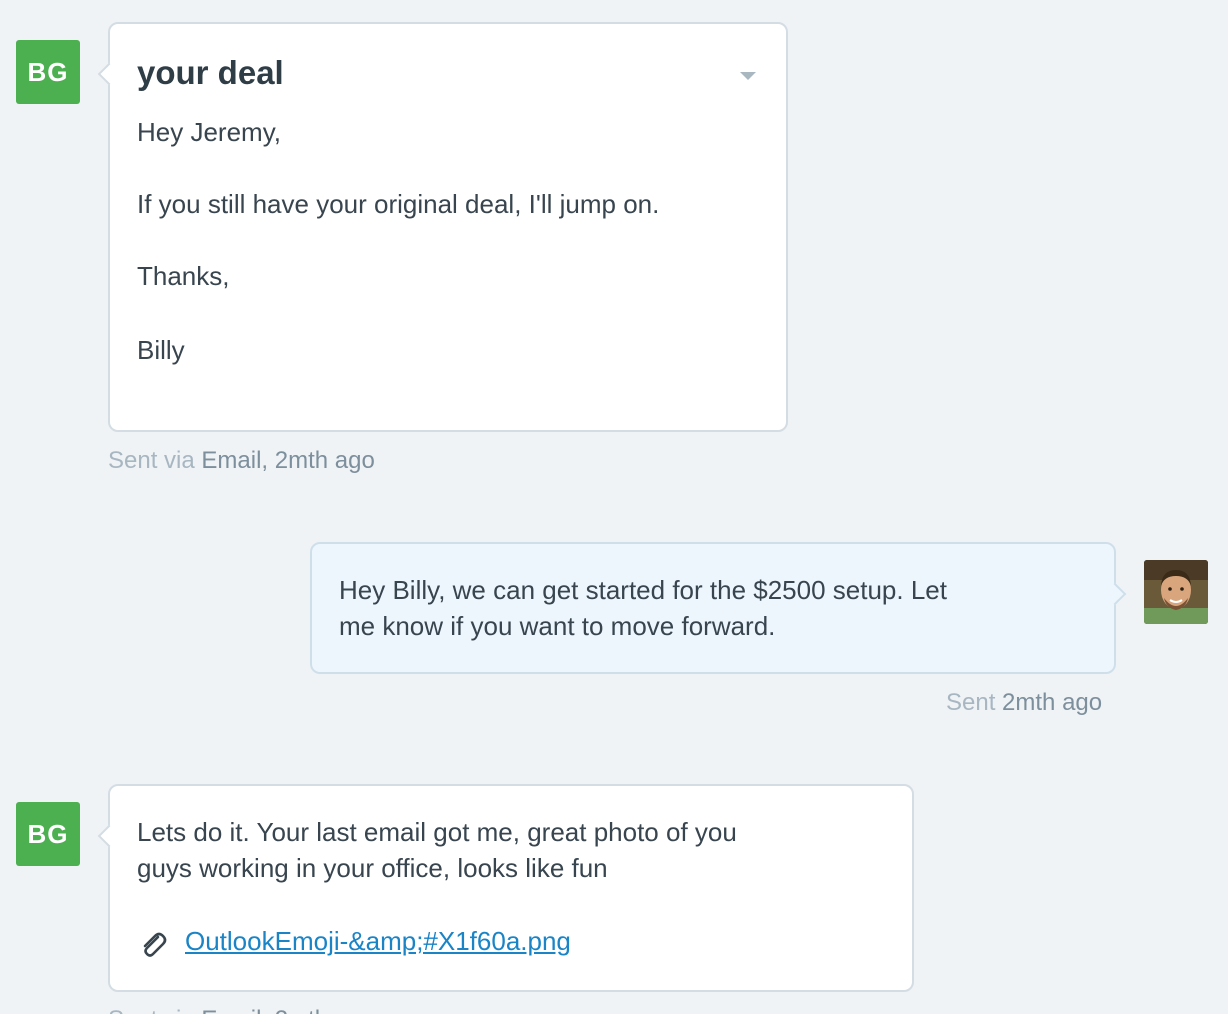  Describe the element at coordinates (210, 72) in the screenshot. I see `message-subject: your deal` at that location.